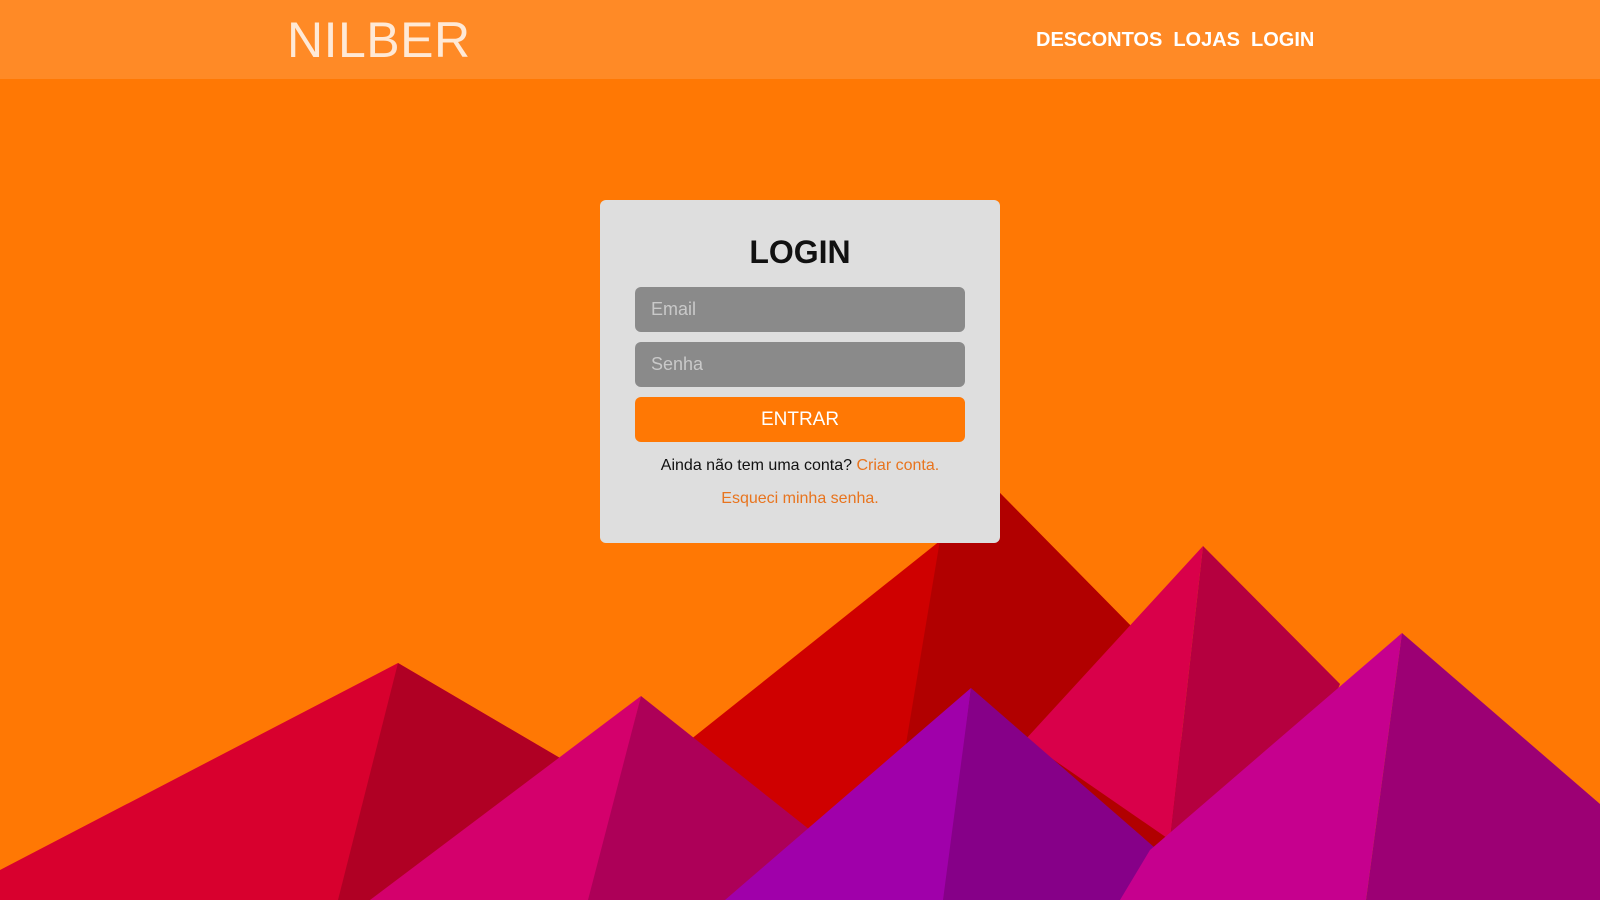 This screenshot has width=1600, height=900. Describe the element at coordinates (1282, 40) in the screenshot. I see `nav-link-login: LOGIN` at that location.